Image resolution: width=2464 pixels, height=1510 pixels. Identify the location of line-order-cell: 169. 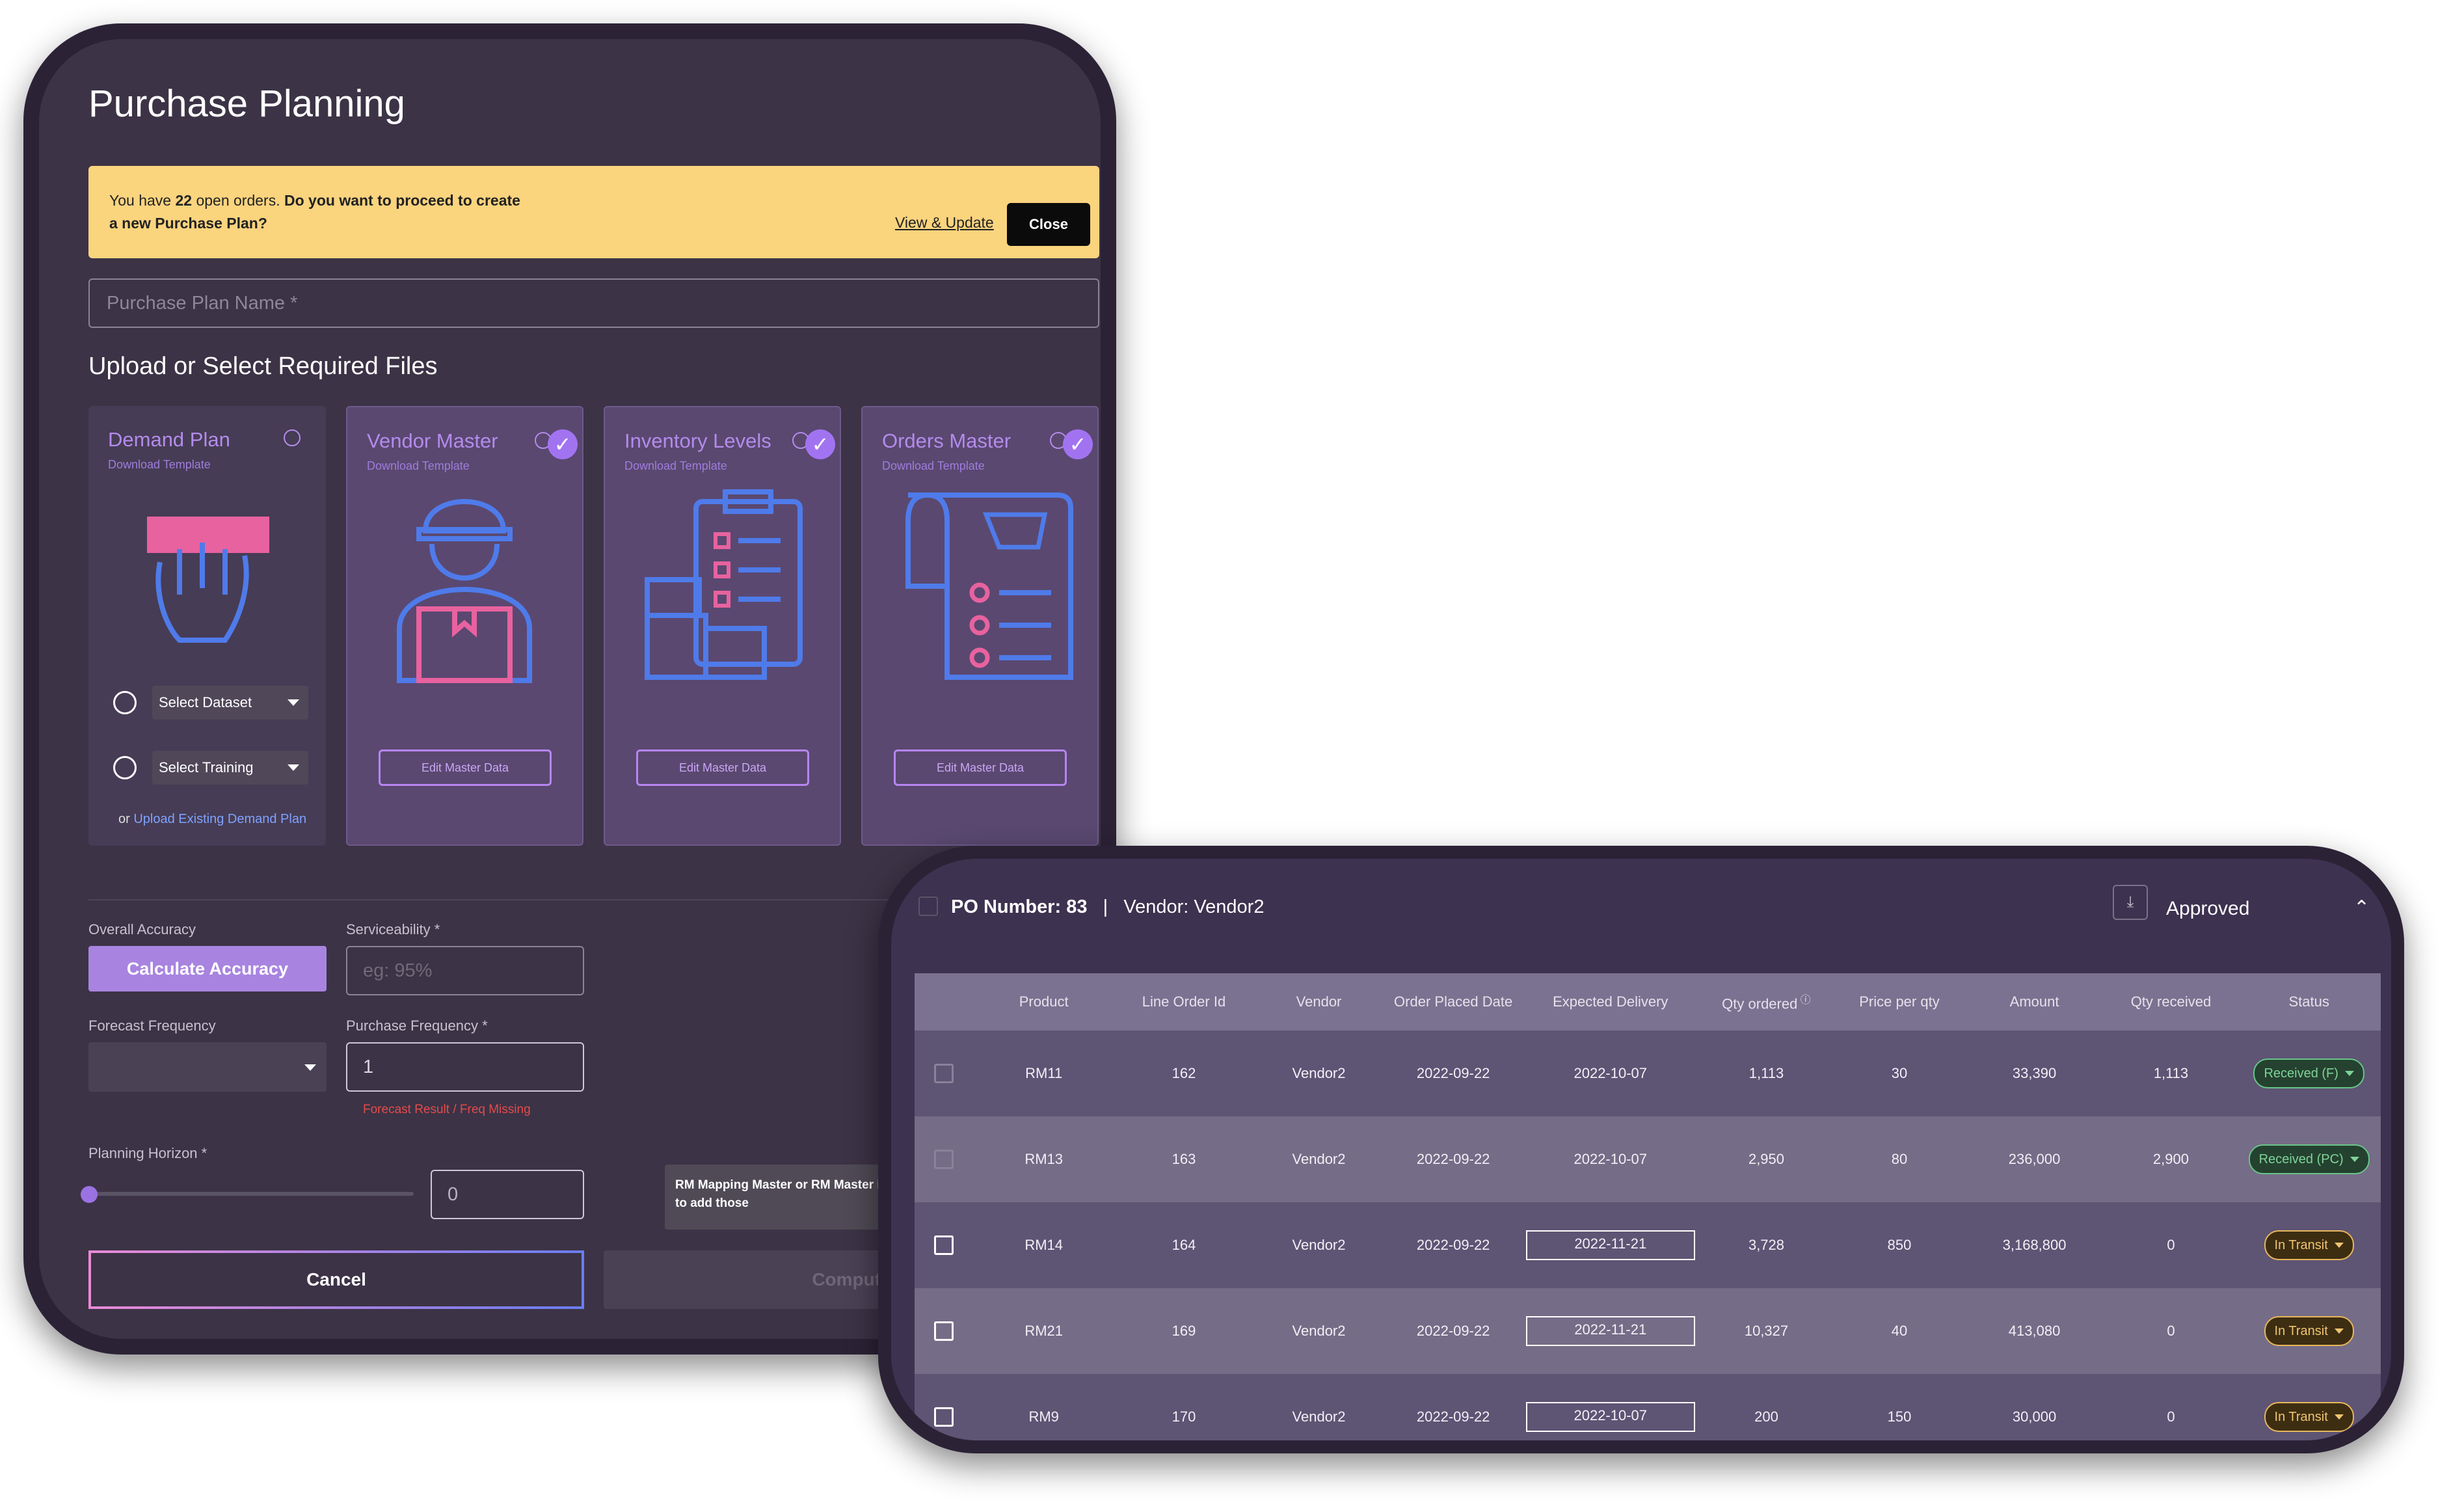
(1184, 1331).